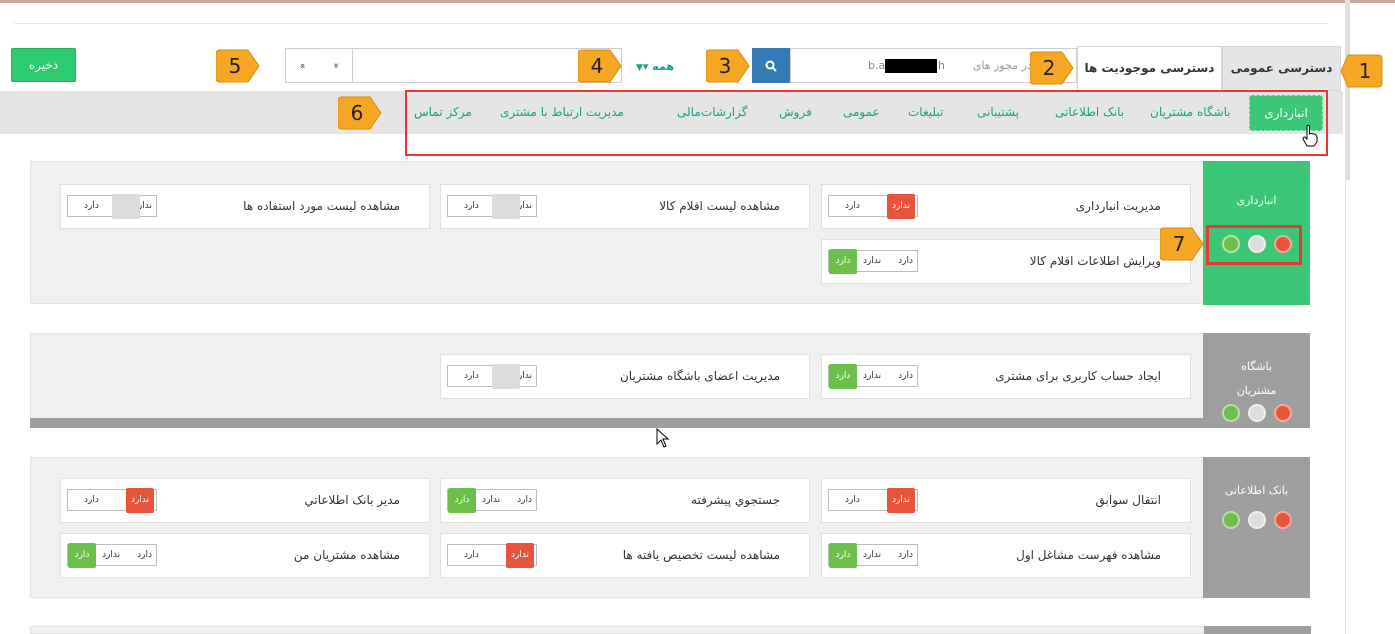 The height and width of the screenshot is (634, 1395). I want to click on callout-number: 6, so click(357, 113).